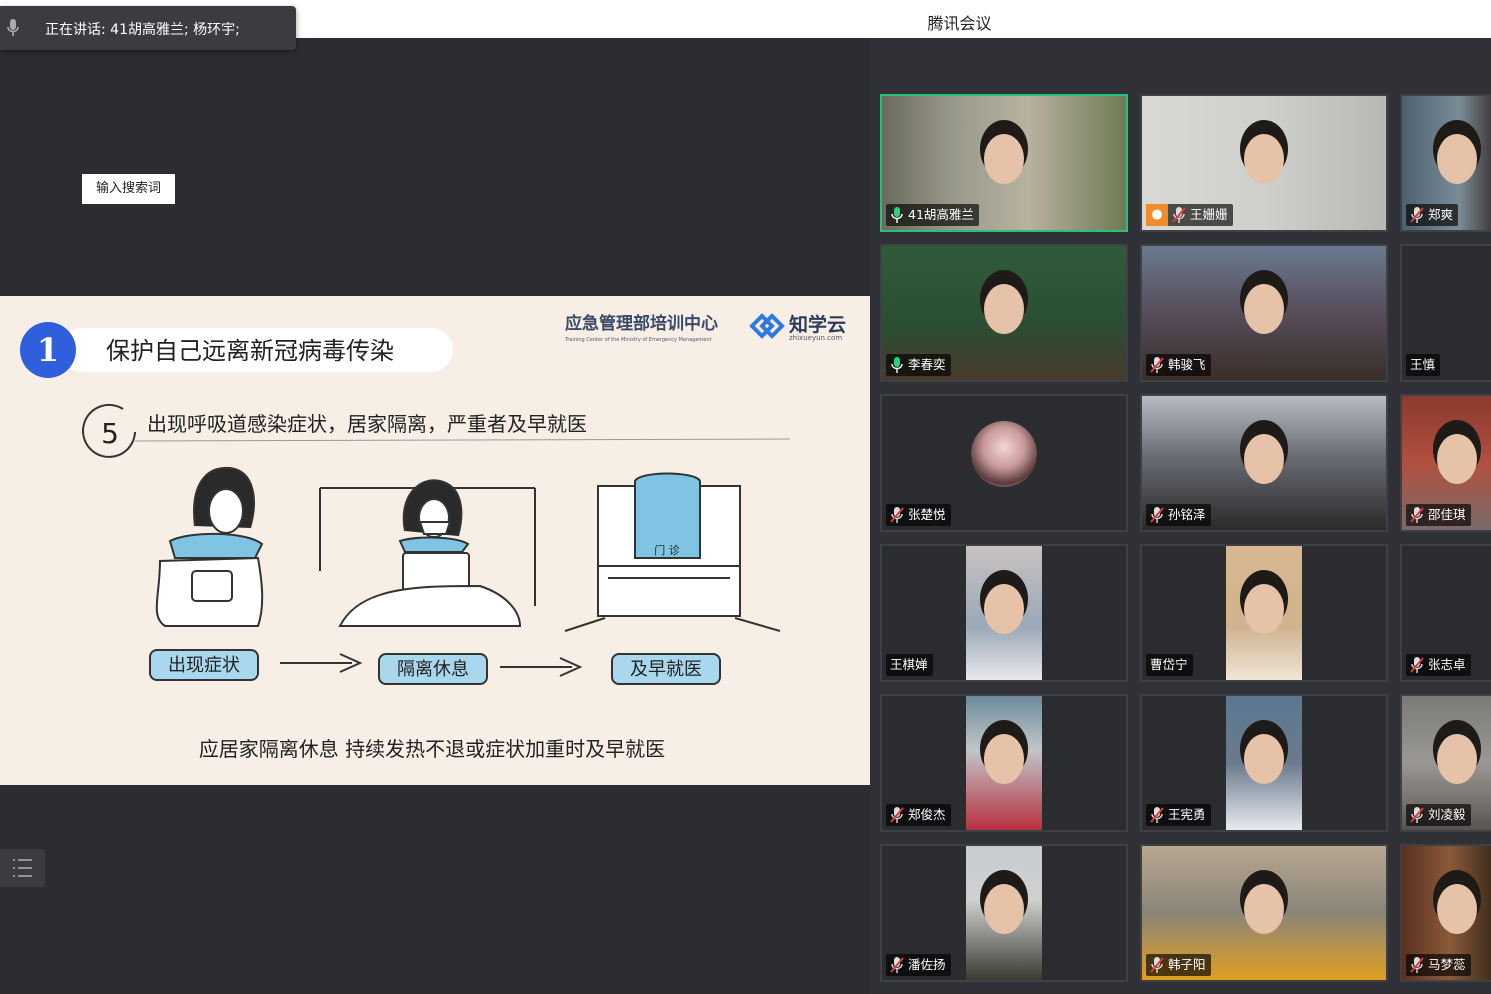  What do you see at coordinates (1187, 514) in the screenshot?
I see `participant-name: 孙铭泽` at bounding box center [1187, 514].